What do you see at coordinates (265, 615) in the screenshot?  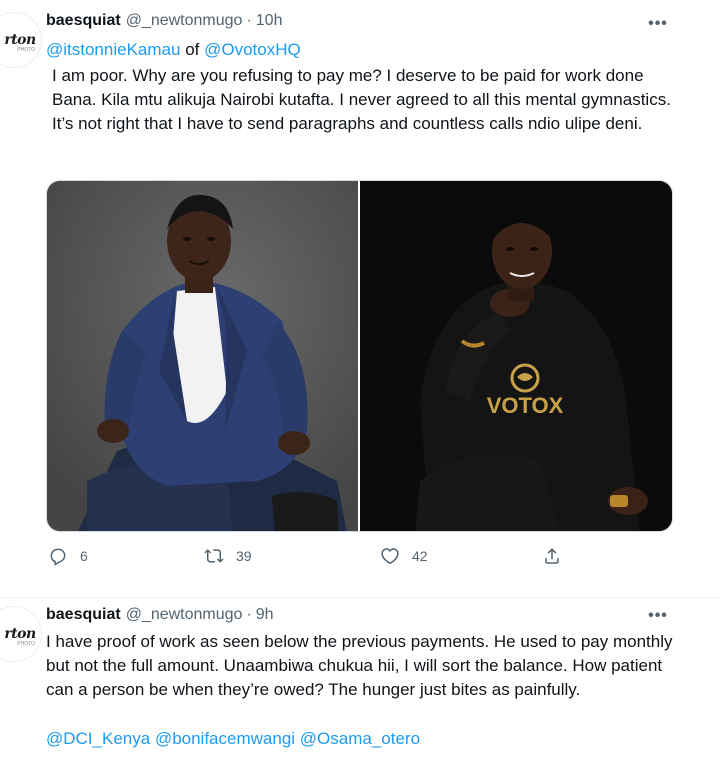 I see `timestamp: 9h` at bounding box center [265, 615].